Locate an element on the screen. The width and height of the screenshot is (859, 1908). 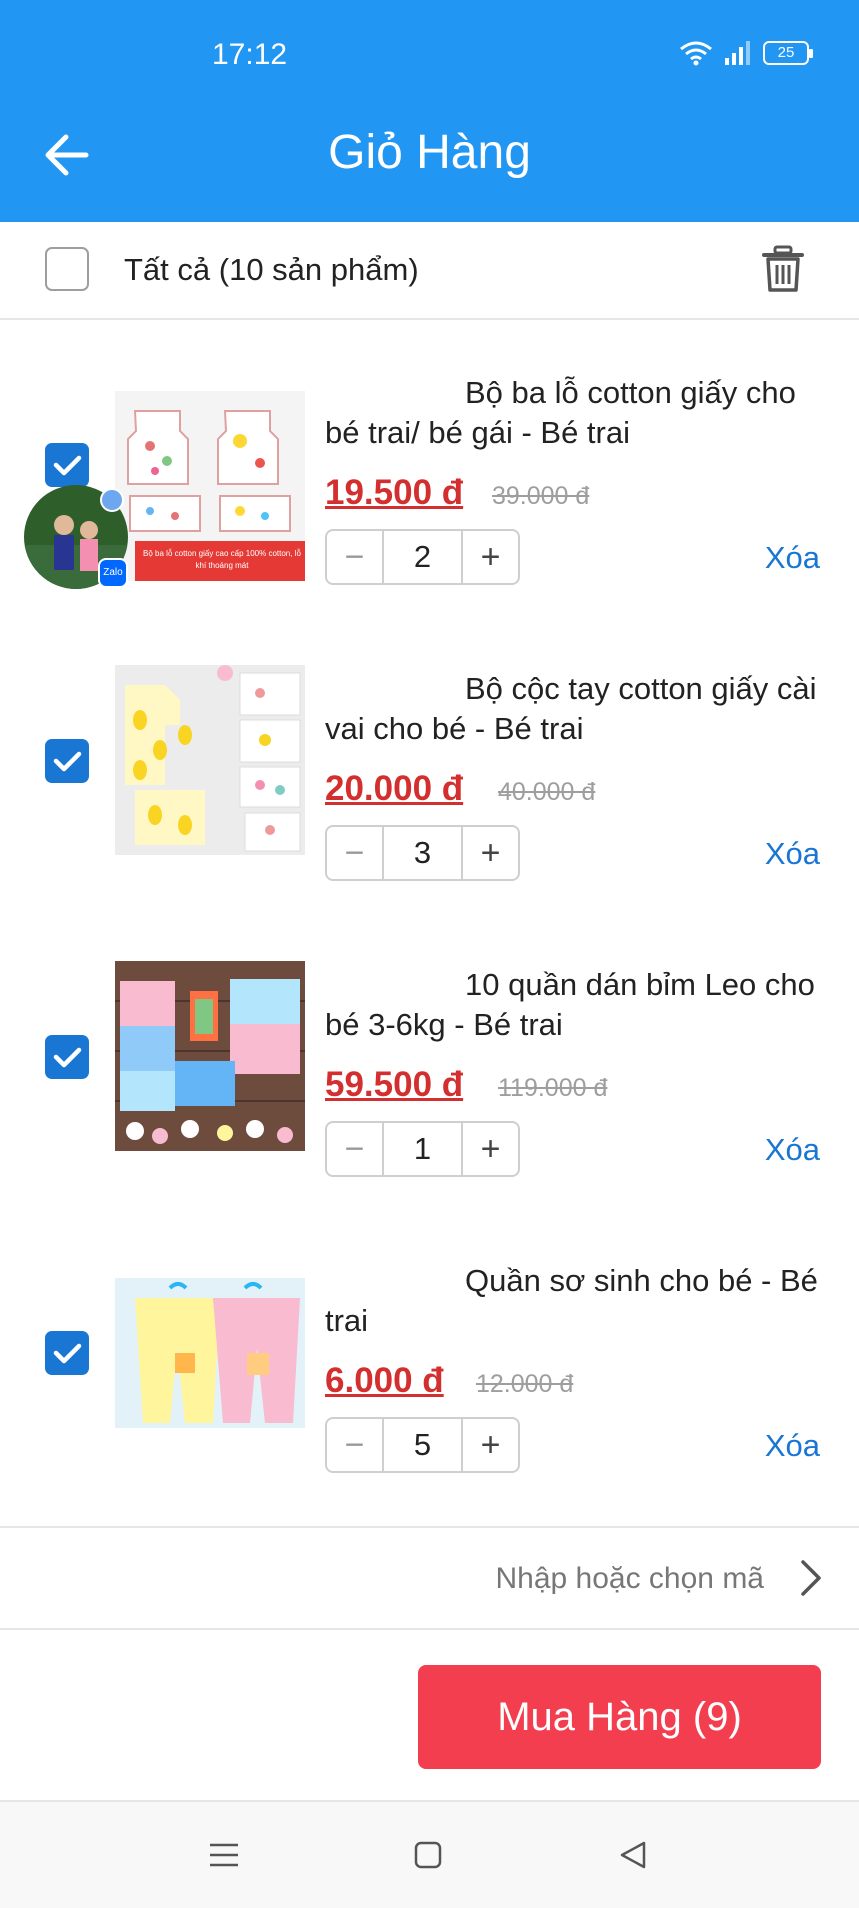
chat-status-dot is located at coordinates (112, 500).